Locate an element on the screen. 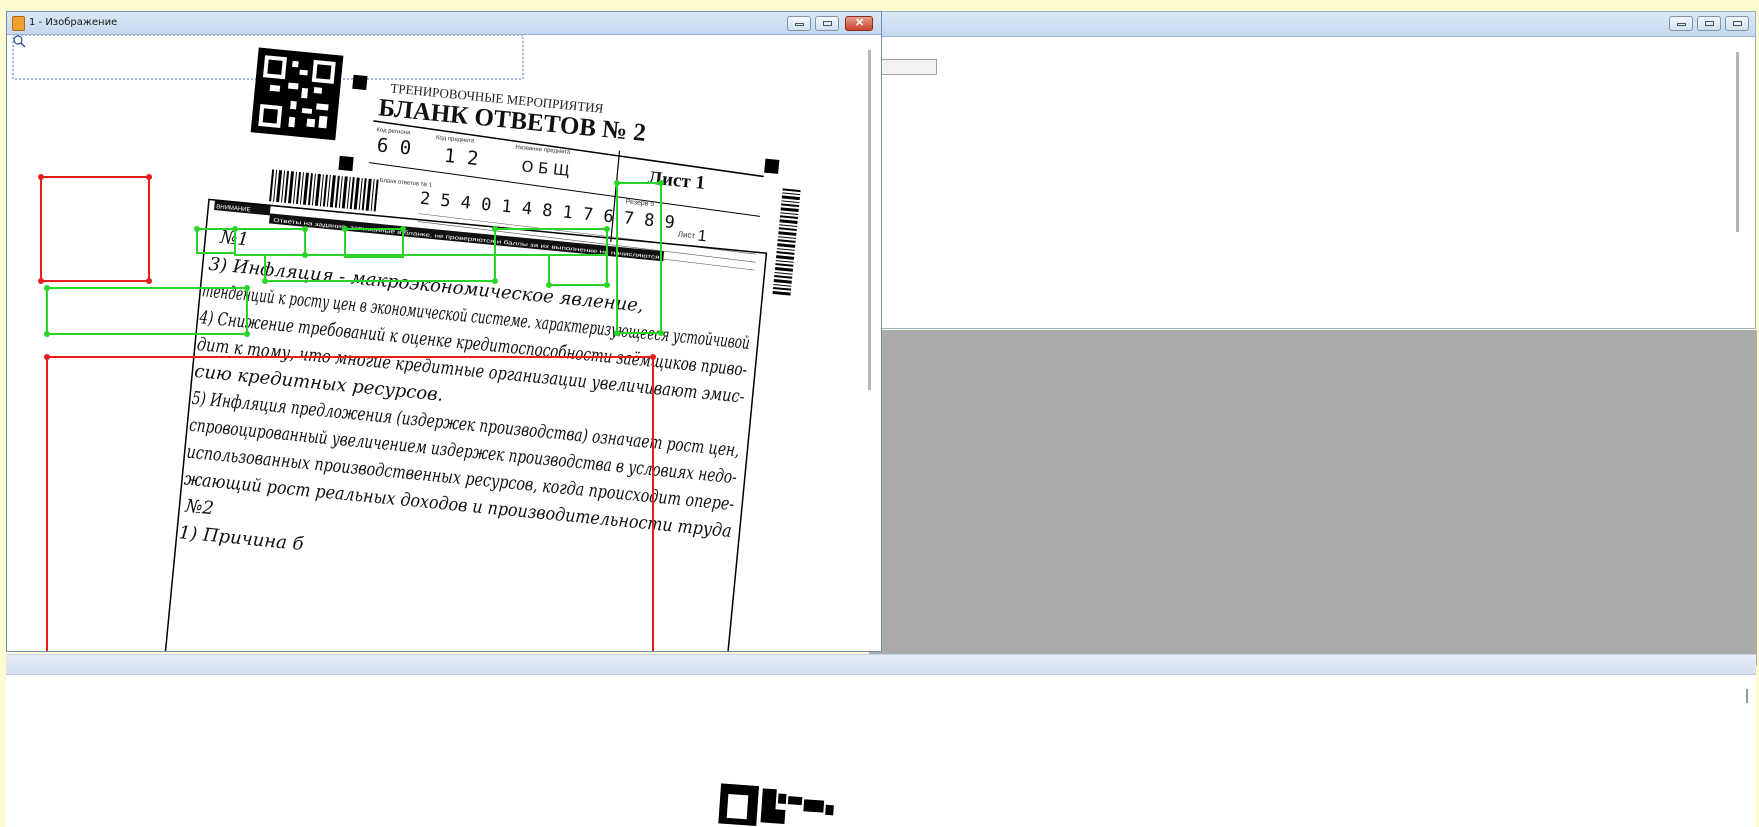 The width and height of the screenshot is (1759, 827). qr-code is located at coordinates (297, 94).